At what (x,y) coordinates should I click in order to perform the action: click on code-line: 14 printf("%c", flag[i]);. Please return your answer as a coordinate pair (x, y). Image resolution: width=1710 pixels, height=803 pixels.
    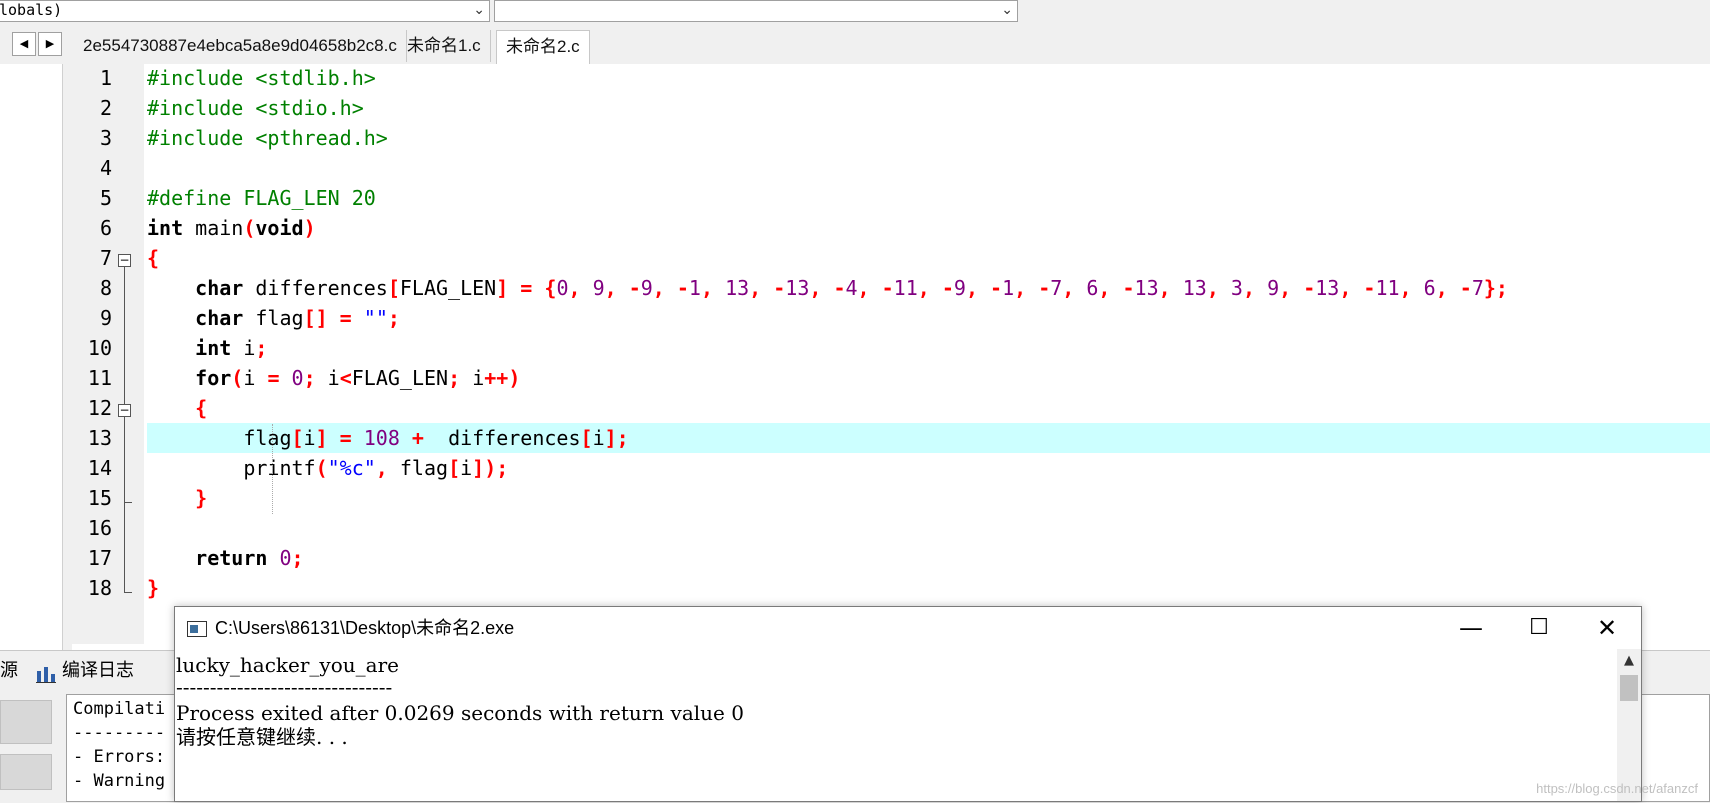
    Looking at the image, I should click on (891, 468).